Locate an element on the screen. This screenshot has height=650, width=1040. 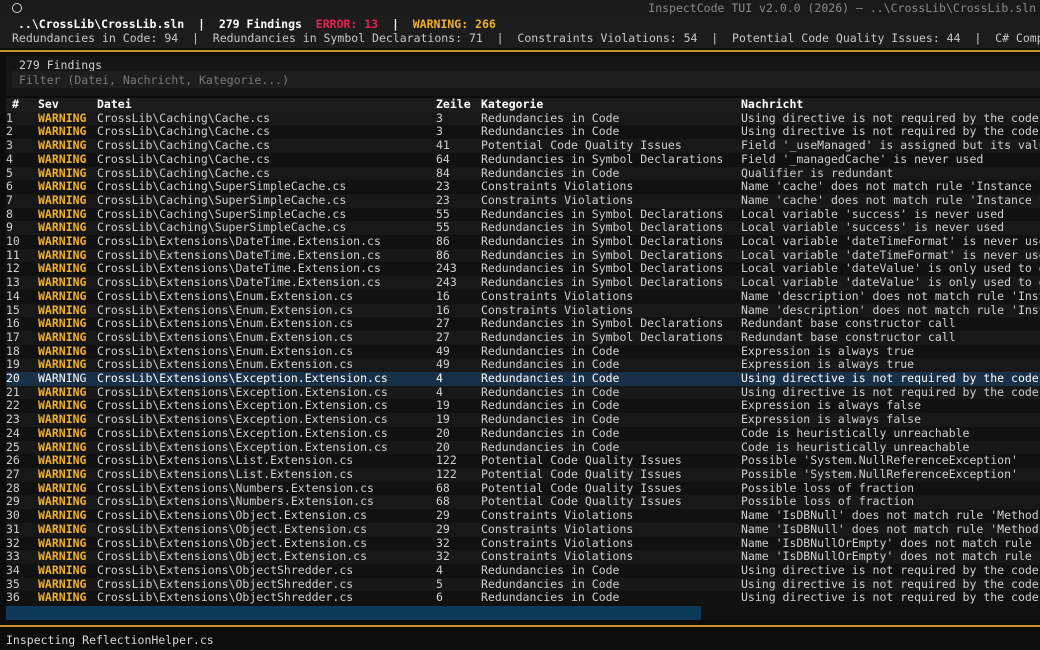
cell-category: Redundancies in Symbol Declarations is located at coordinates (611, 255).